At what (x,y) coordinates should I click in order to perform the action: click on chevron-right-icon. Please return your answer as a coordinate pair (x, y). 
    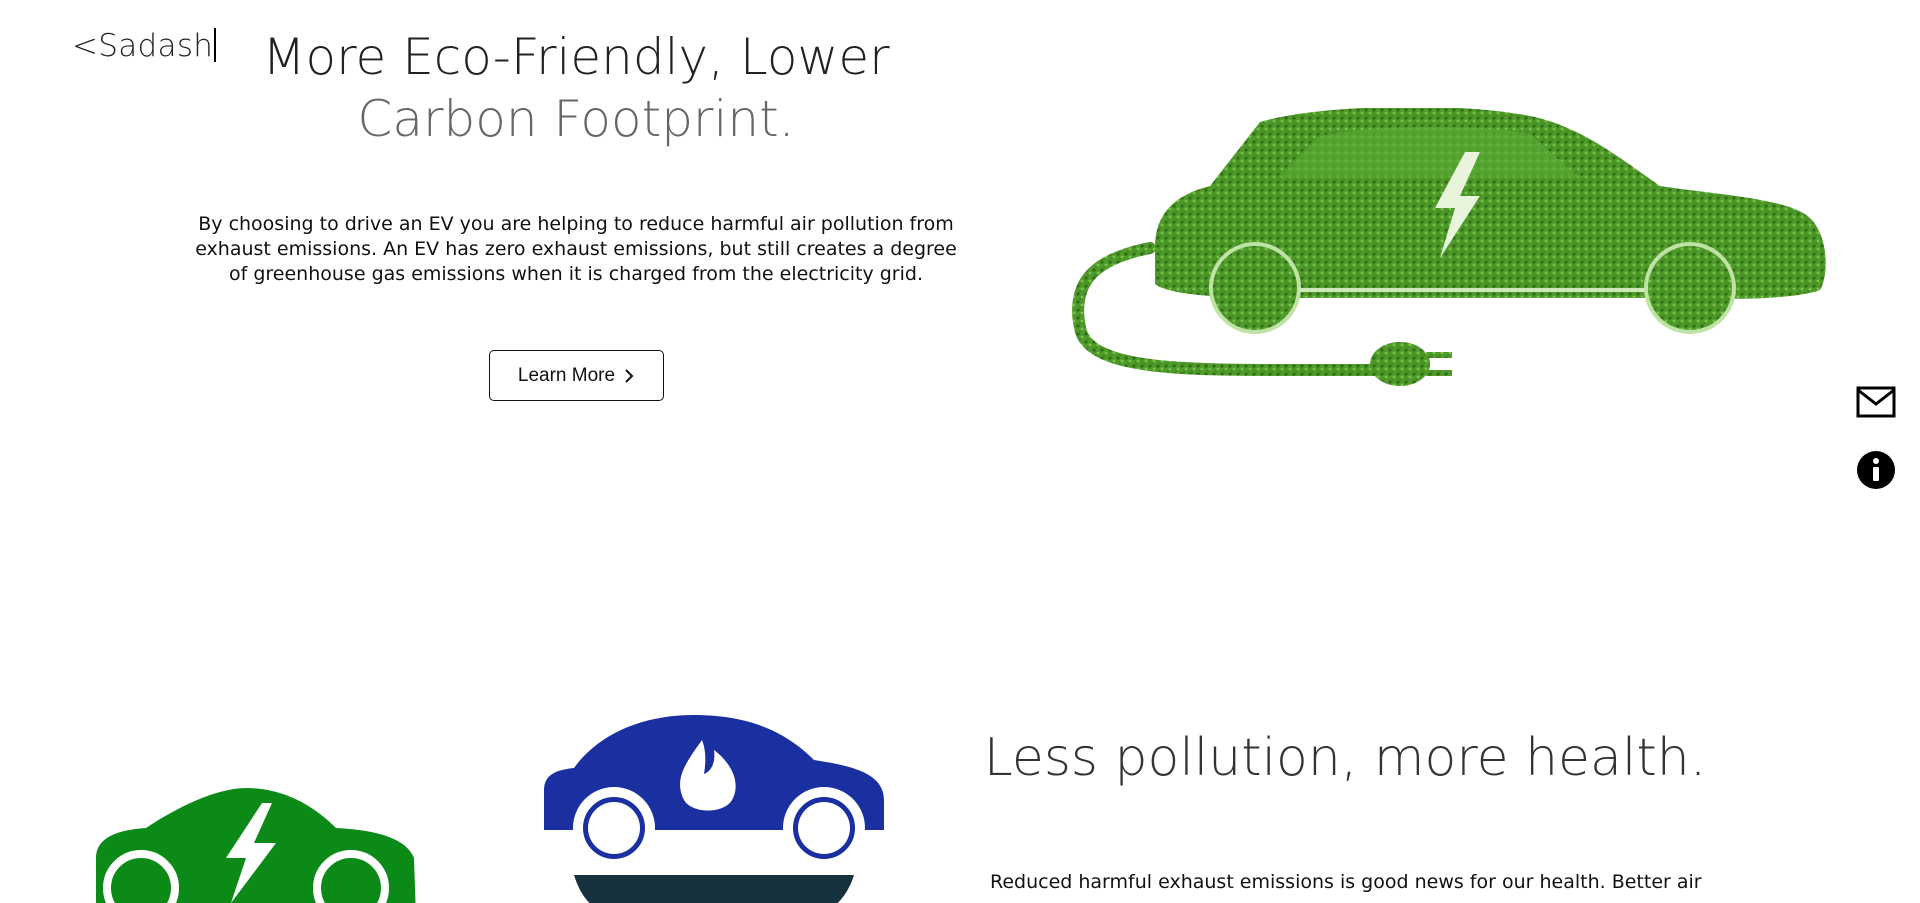
    Looking at the image, I should click on (629, 375).